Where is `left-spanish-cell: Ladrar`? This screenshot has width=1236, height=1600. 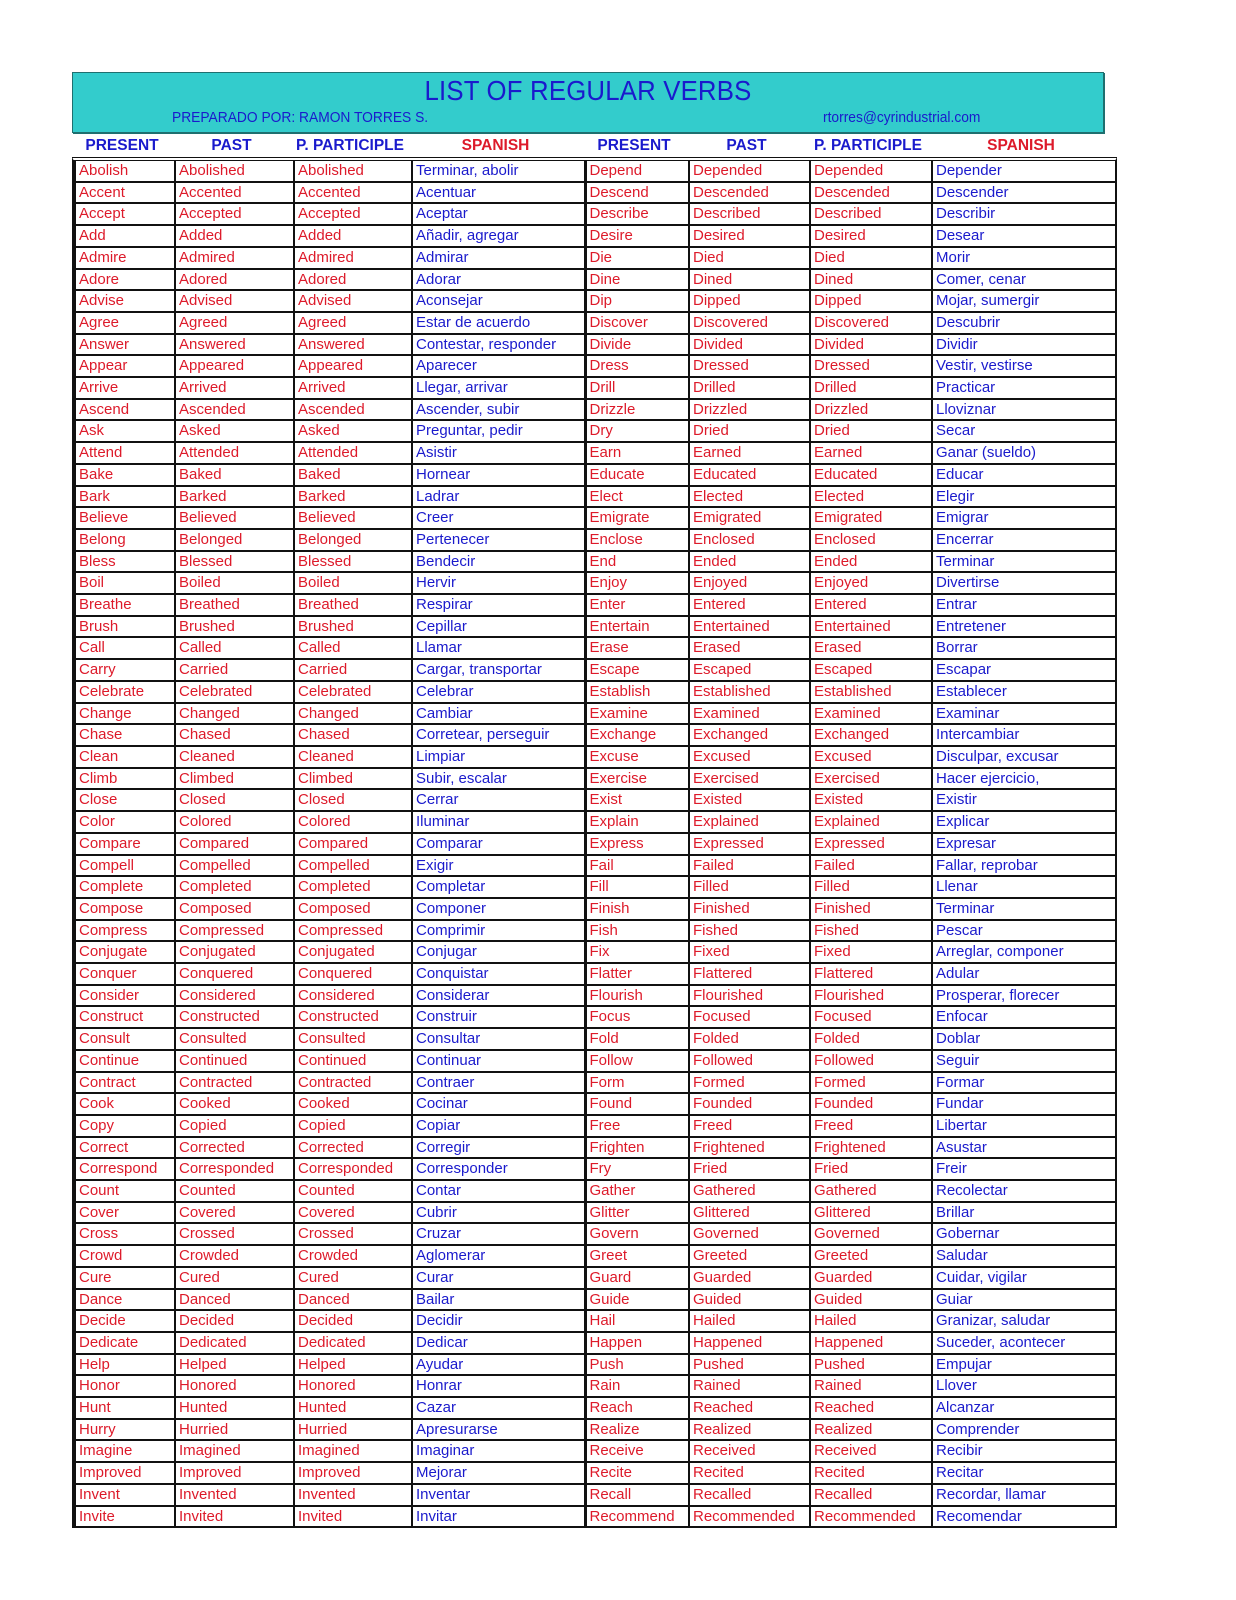
left-spanish-cell: Ladrar is located at coordinates (499, 497).